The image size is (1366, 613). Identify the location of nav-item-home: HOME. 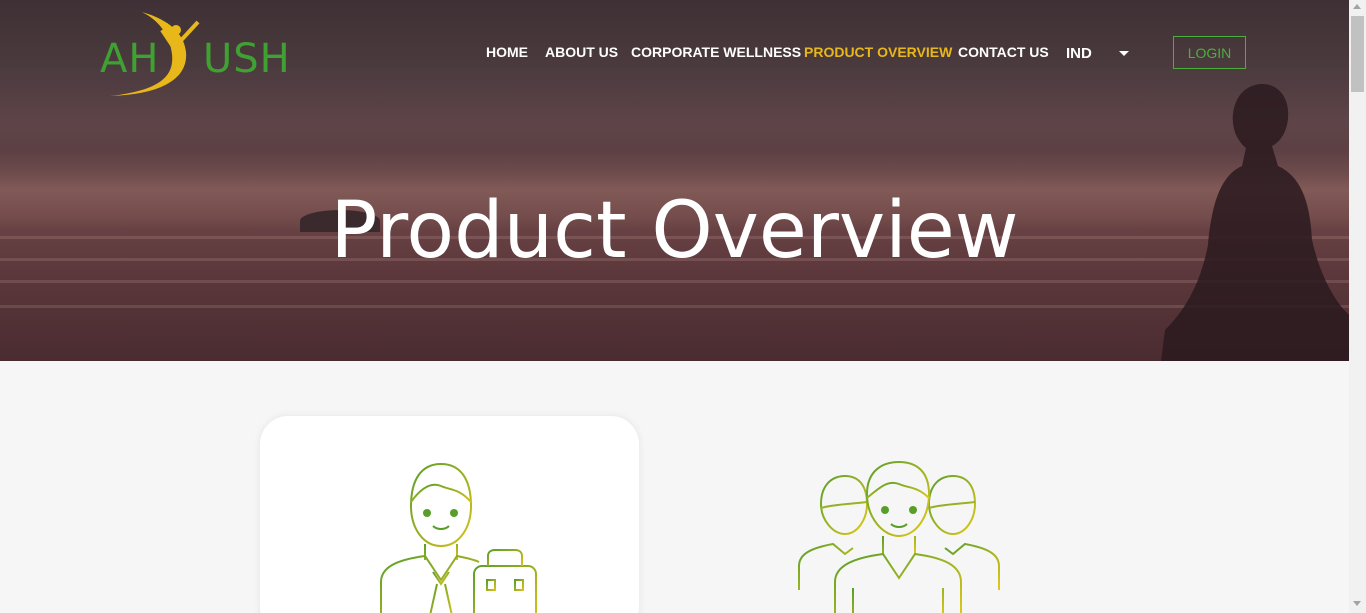
(507, 52).